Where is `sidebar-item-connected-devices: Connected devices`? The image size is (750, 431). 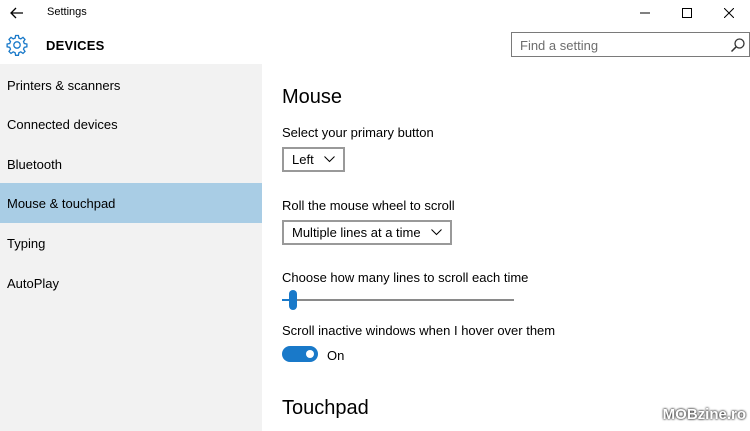 sidebar-item-connected-devices: Connected devices is located at coordinates (131, 124).